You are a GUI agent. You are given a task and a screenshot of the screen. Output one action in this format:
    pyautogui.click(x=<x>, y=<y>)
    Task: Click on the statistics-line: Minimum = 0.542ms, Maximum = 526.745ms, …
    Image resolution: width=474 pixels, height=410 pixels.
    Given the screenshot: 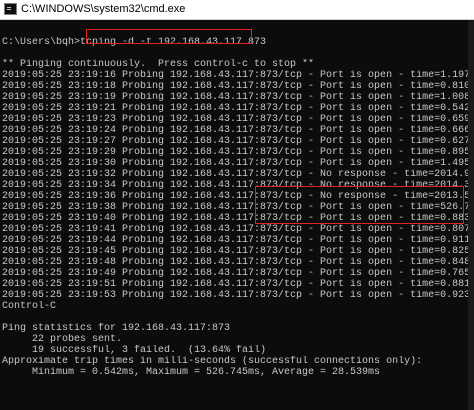 What is the action you would take?
    pyautogui.click(x=191, y=372)
    